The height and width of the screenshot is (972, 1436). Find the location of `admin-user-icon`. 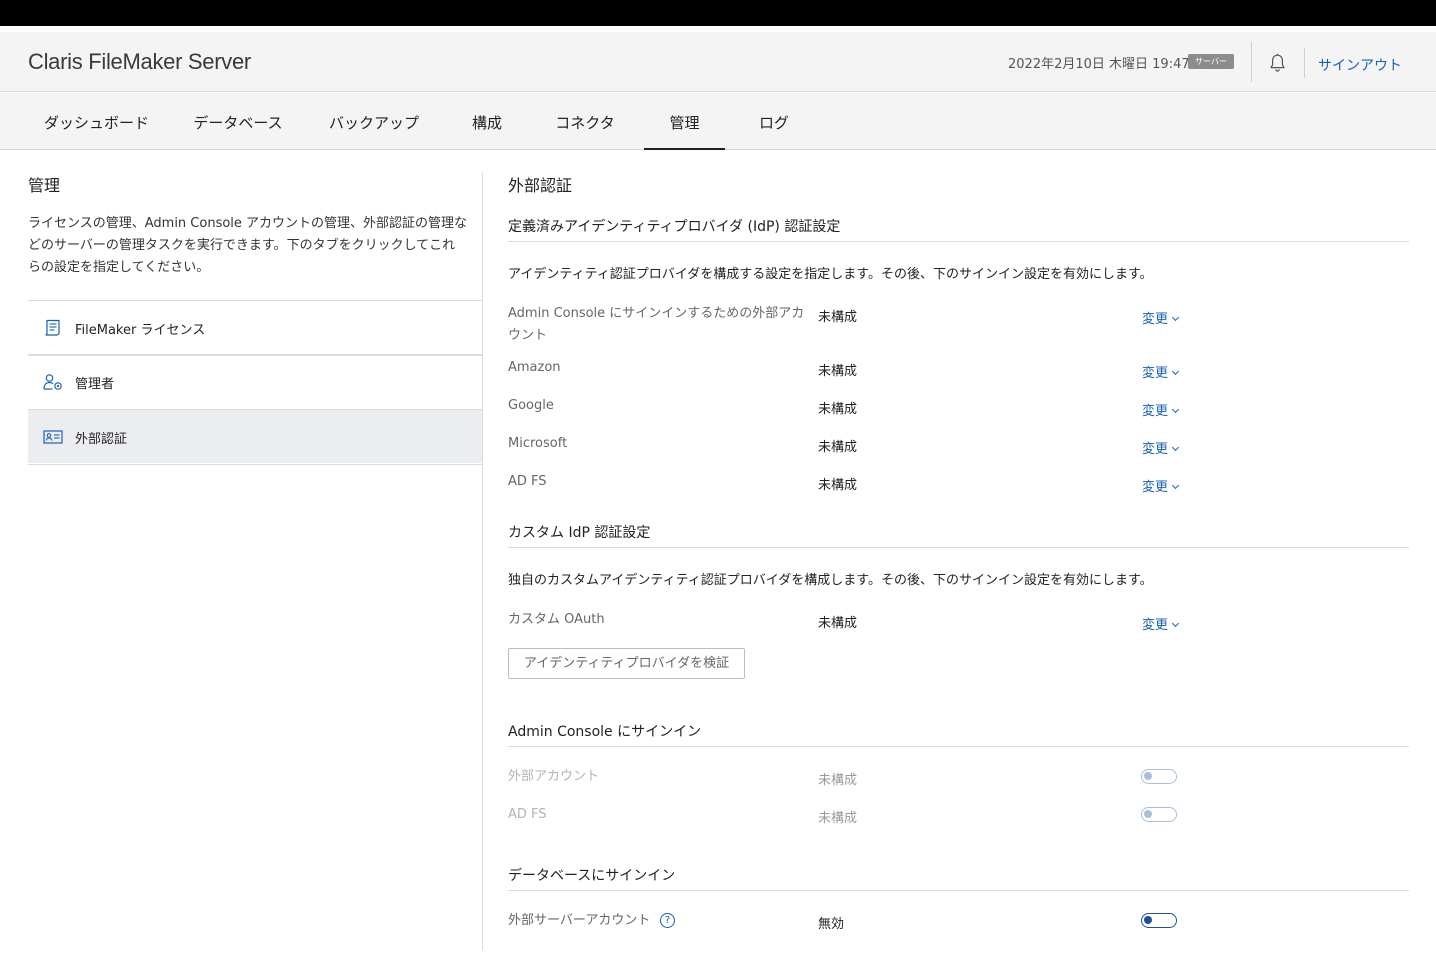

admin-user-icon is located at coordinates (52, 382).